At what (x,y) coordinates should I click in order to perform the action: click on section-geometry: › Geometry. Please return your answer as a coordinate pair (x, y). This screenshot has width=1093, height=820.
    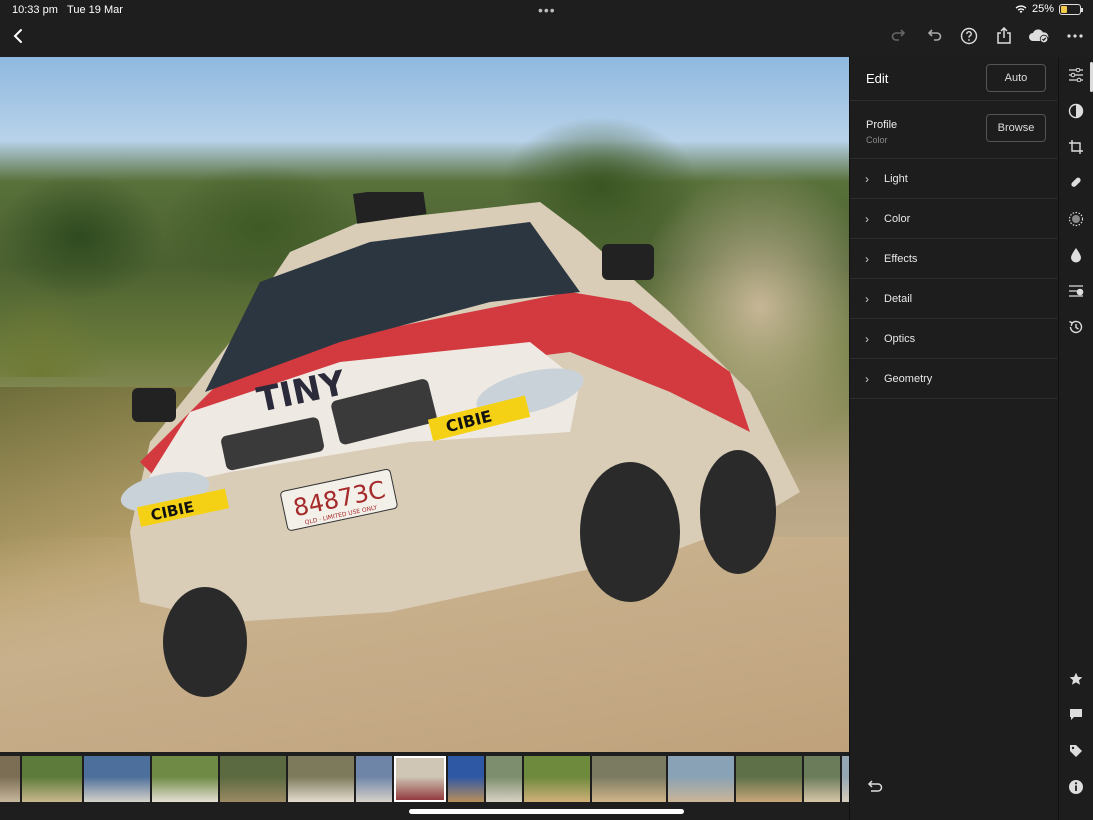
    Looking at the image, I should click on (953, 379).